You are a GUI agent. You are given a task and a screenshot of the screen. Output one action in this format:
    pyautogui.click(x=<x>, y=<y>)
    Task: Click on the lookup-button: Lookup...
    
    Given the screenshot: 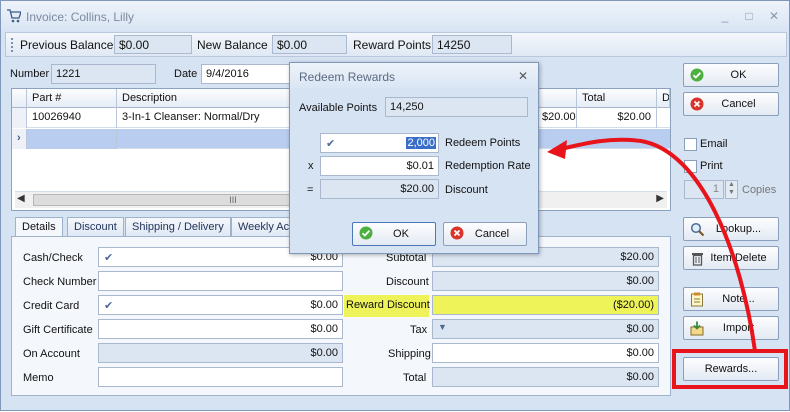 What is the action you would take?
    pyautogui.click(x=731, y=229)
    